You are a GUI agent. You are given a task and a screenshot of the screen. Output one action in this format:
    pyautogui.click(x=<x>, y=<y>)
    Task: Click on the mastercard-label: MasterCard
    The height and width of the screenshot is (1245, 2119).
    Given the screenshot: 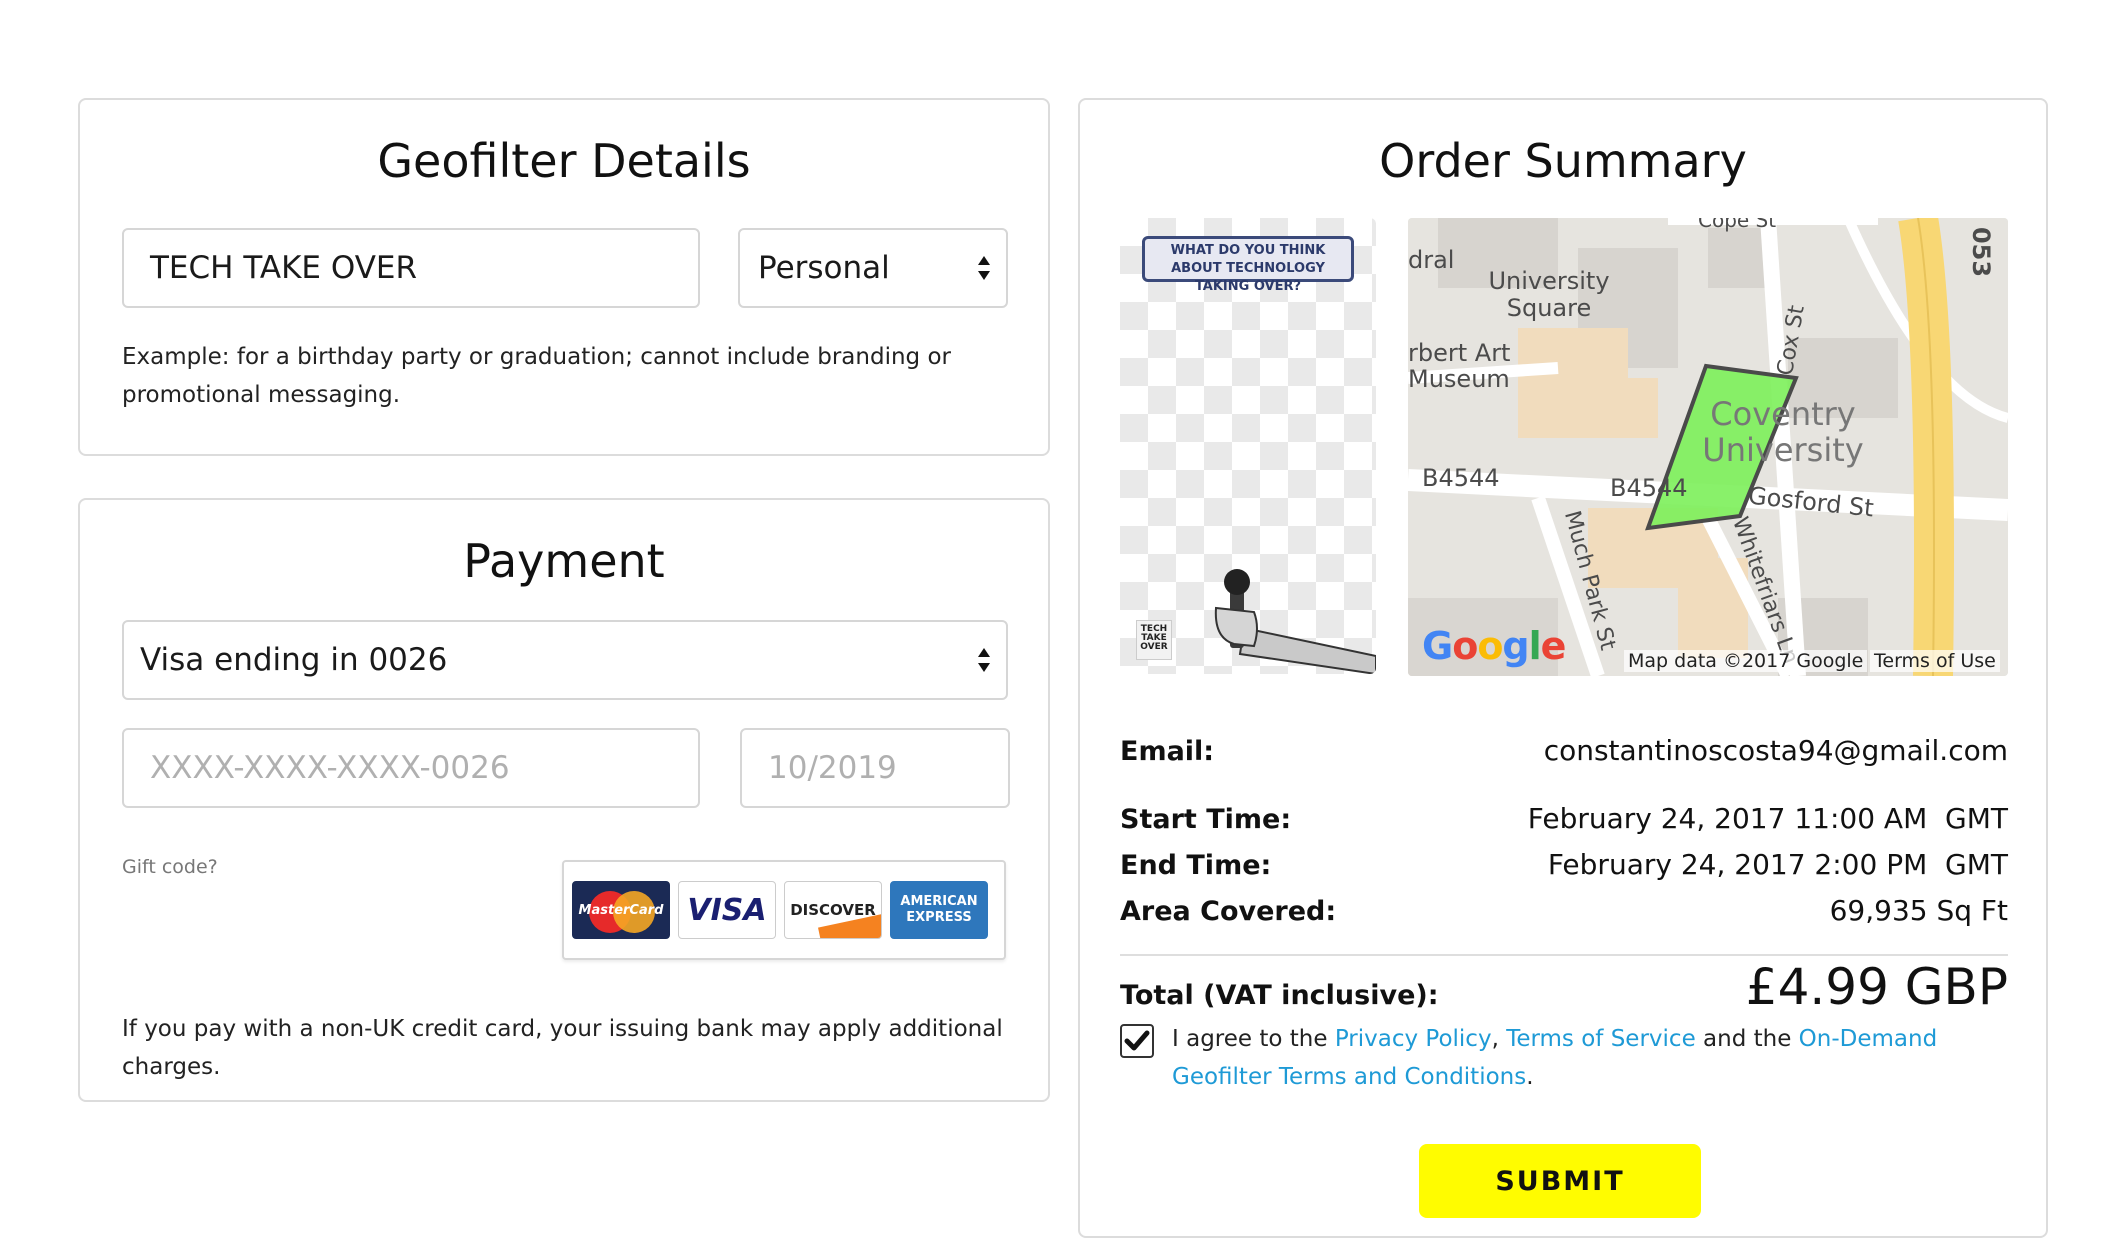 What is the action you would take?
    pyautogui.click(x=621, y=910)
    